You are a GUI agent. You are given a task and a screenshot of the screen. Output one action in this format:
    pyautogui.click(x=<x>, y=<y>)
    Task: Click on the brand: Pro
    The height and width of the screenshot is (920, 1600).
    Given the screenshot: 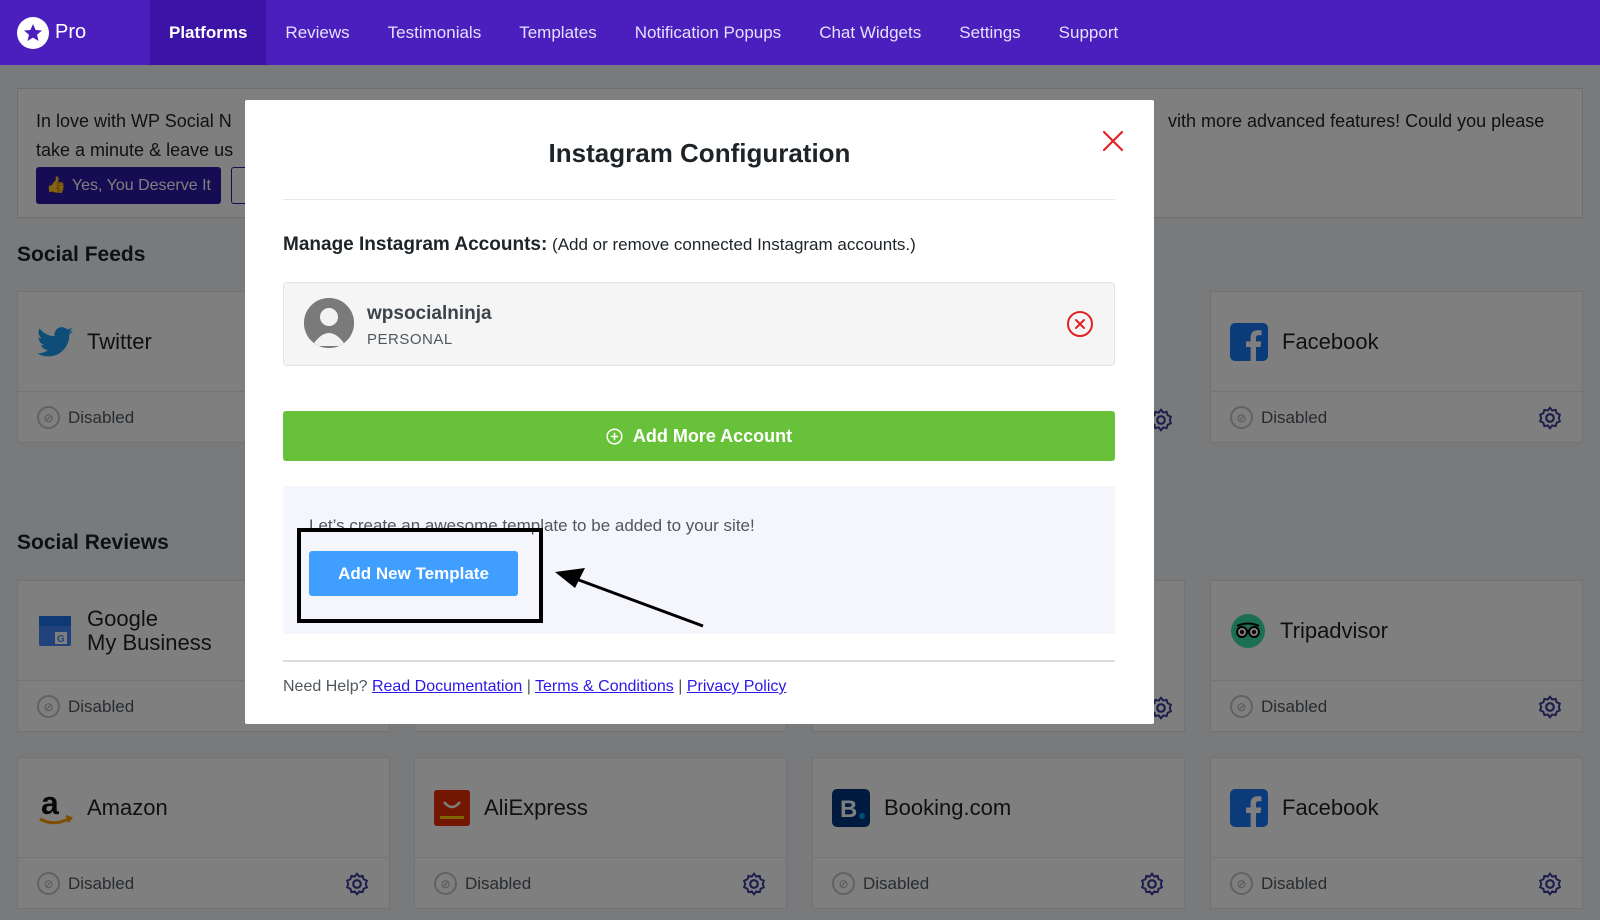 What is the action you would take?
    pyautogui.click(x=75, y=32)
    